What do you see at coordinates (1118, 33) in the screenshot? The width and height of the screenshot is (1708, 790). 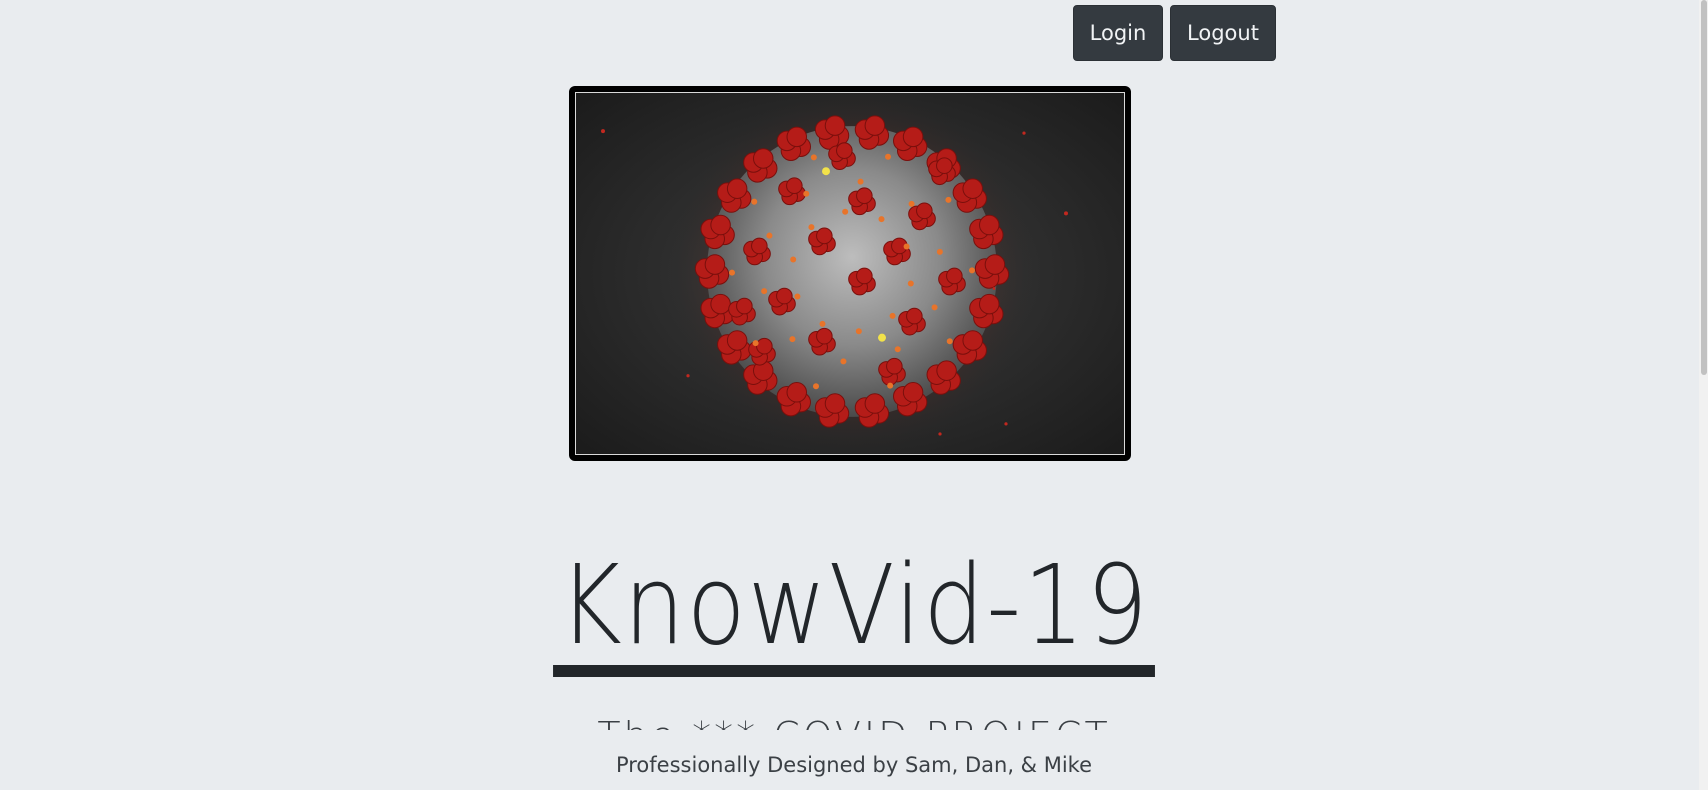 I see `login-button: Login` at bounding box center [1118, 33].